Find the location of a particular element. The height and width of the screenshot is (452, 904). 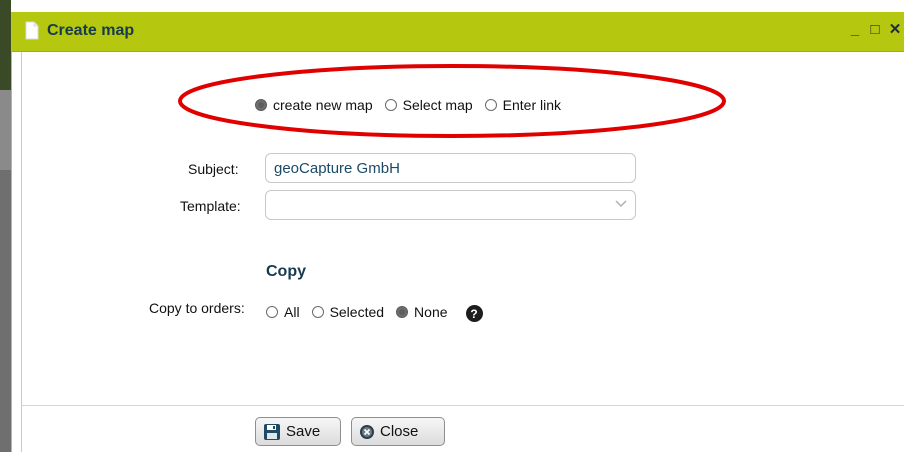

dialog-title: Create map is located at coordinates (91, 30).